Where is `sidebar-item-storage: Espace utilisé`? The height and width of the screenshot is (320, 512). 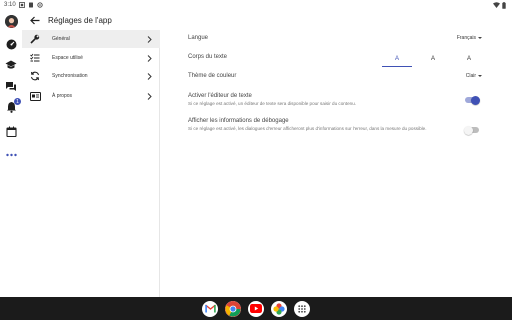 sidebar-item-storage: Espace utilisé is located at coordinates (91, 58).